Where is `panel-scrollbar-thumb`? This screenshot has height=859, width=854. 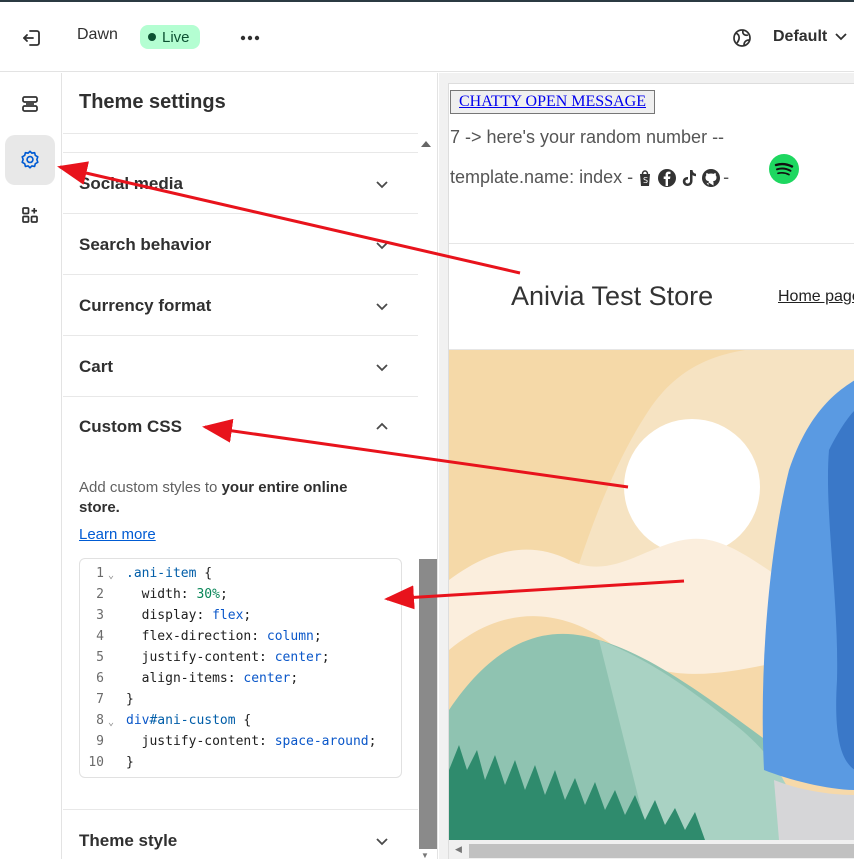 panel-scrollbar-thumb is located at coordinates (428, 704).